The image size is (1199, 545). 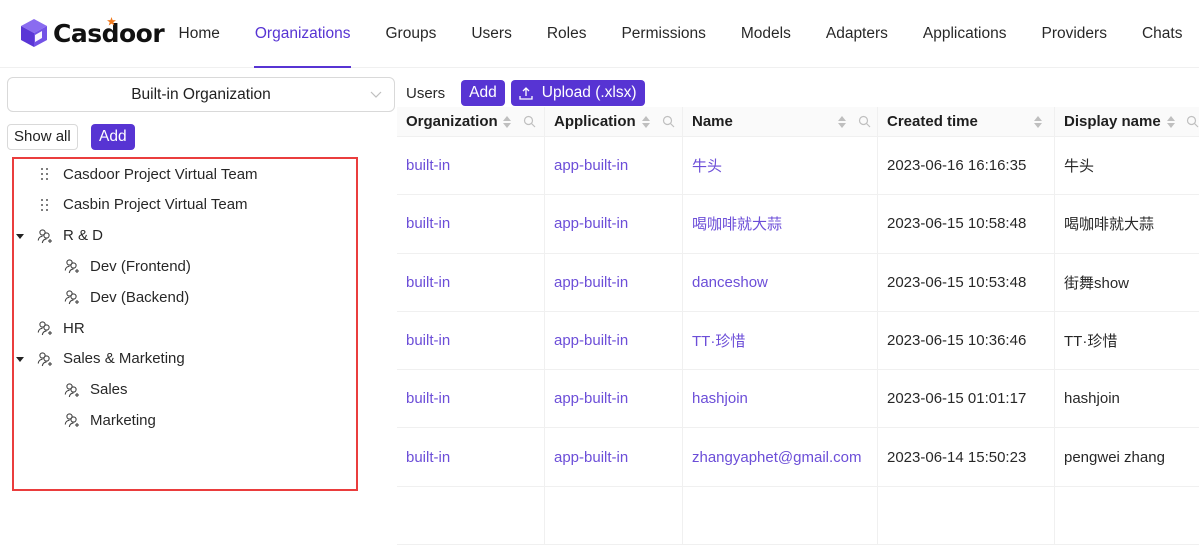 I want to click on column-application: Application, so click(x=614, y=122).